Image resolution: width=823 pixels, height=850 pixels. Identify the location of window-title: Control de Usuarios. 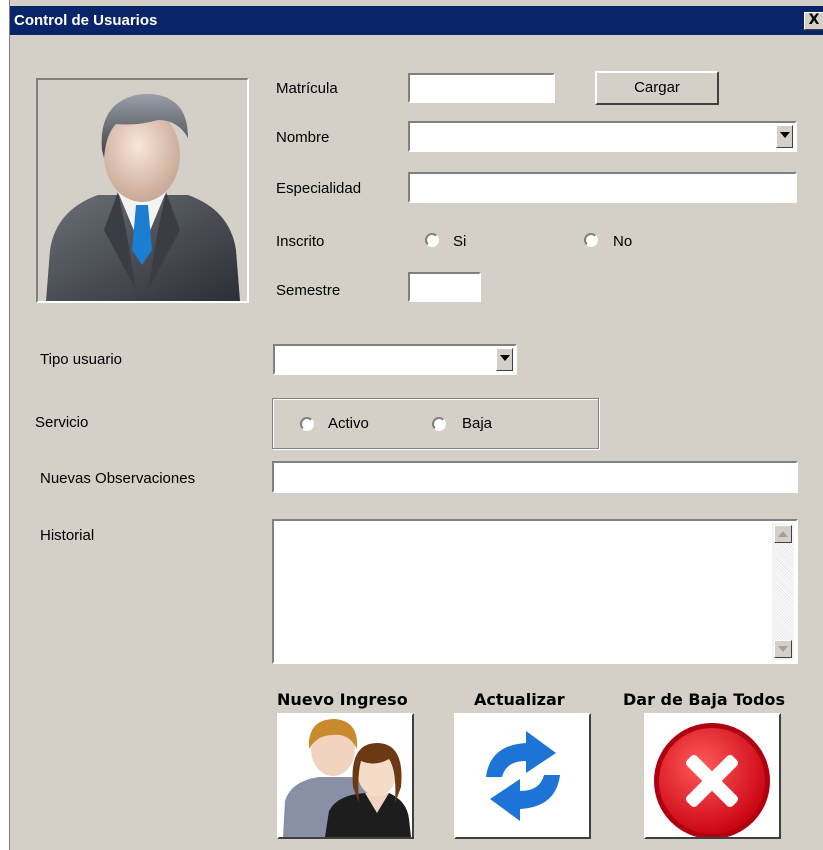
(86, 20).